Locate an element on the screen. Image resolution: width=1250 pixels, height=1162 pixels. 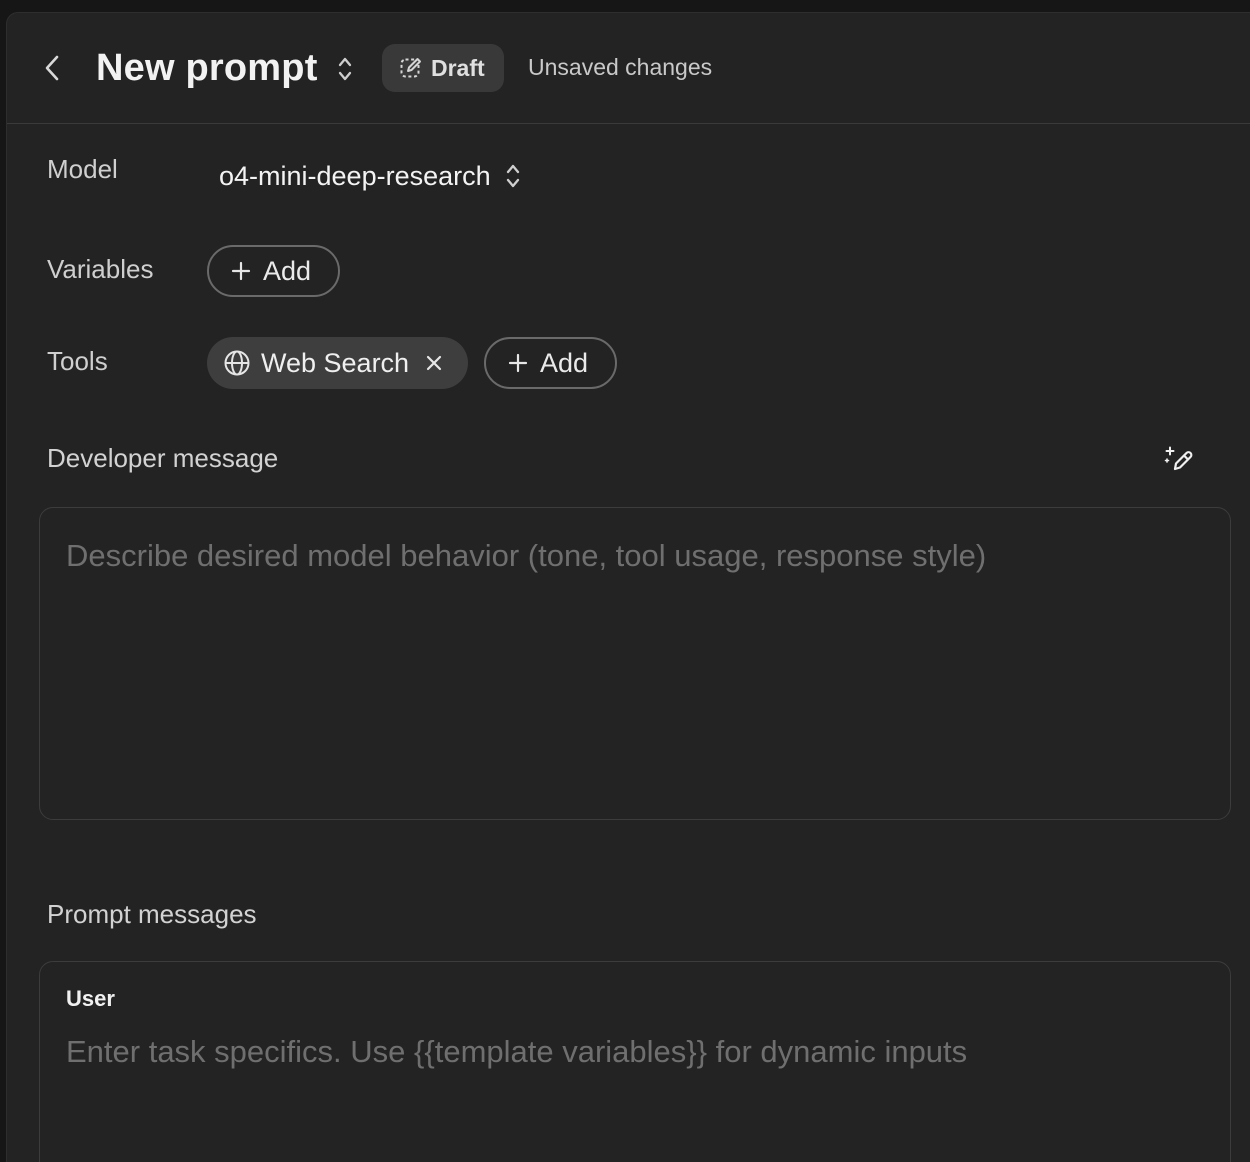
header: New prompt Draft Unsaved changes is located at coordinates (628, 68).